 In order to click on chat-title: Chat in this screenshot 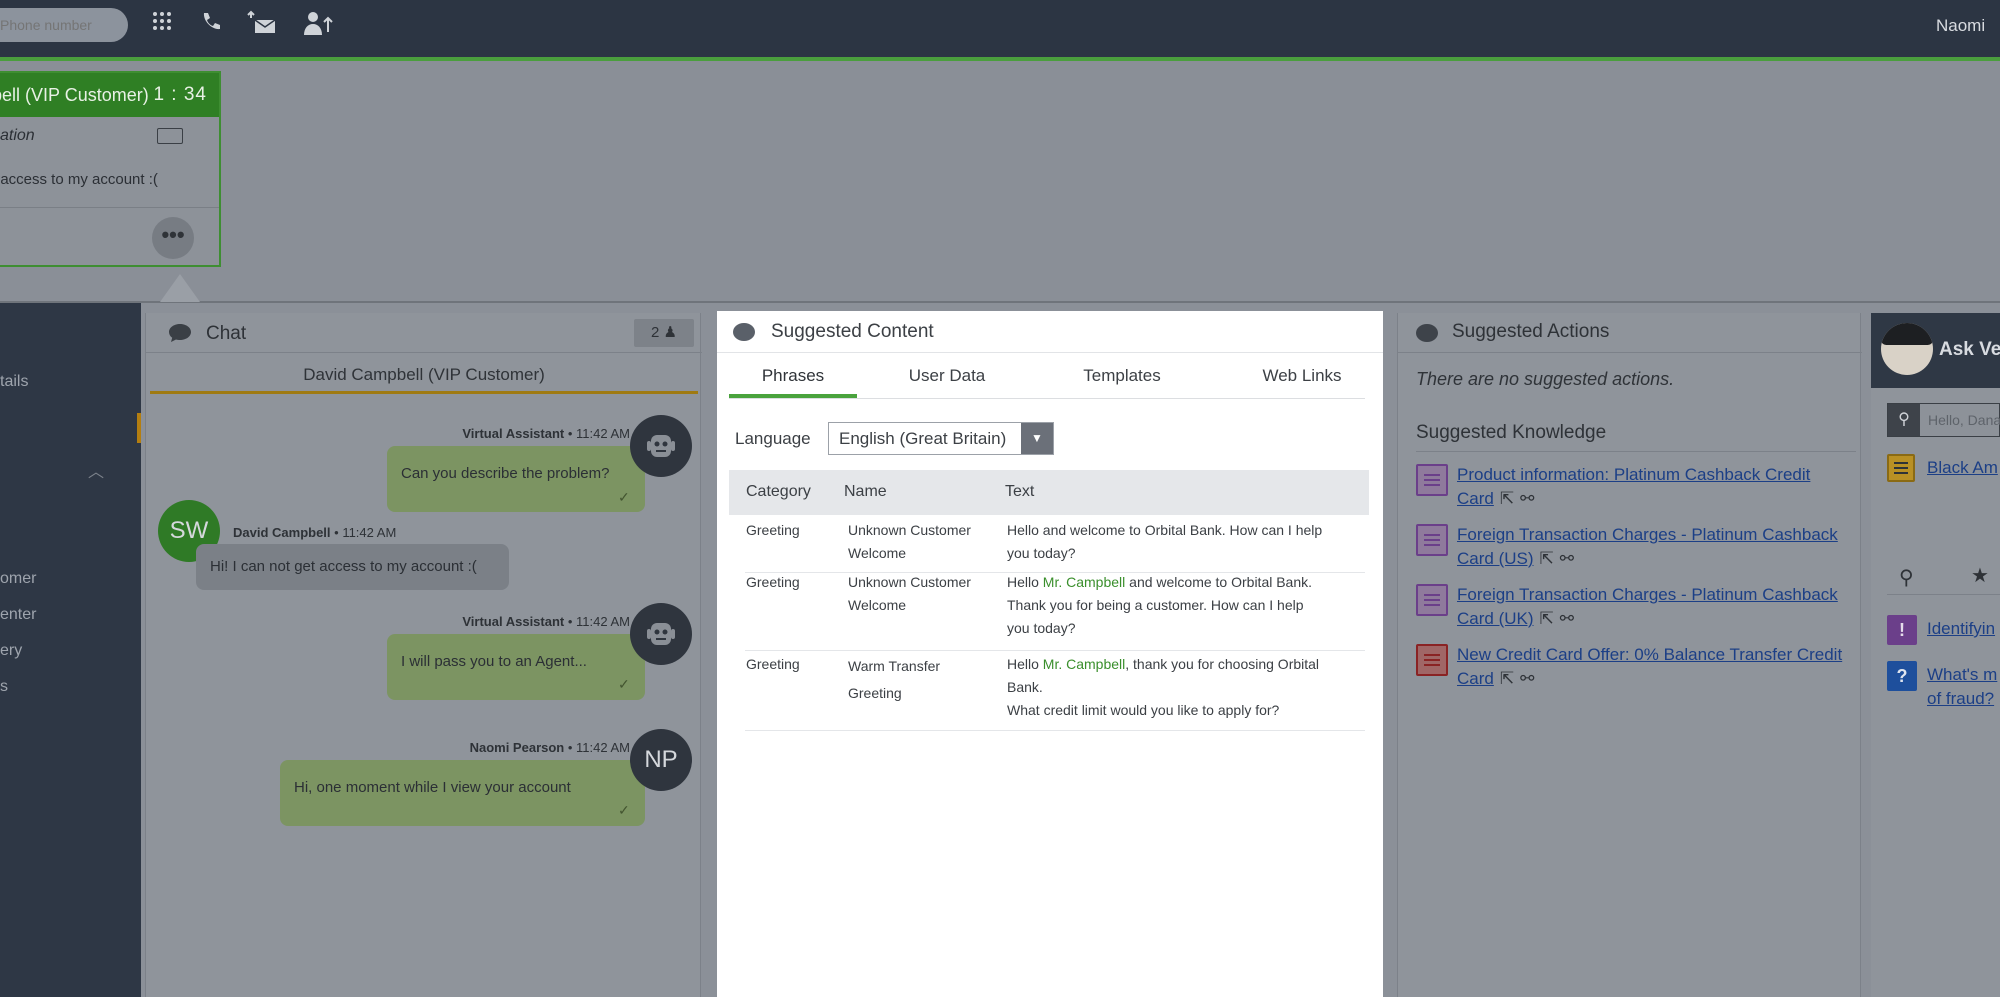, I will do `click(226, 333)`.